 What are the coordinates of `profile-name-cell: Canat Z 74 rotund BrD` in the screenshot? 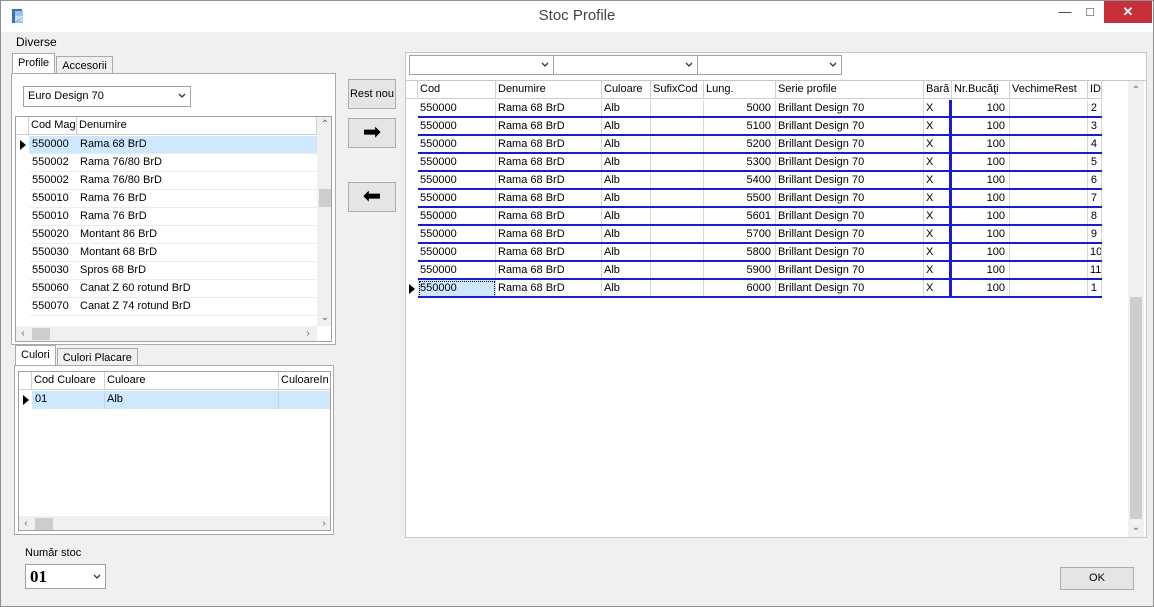 It's located at (197, 307).